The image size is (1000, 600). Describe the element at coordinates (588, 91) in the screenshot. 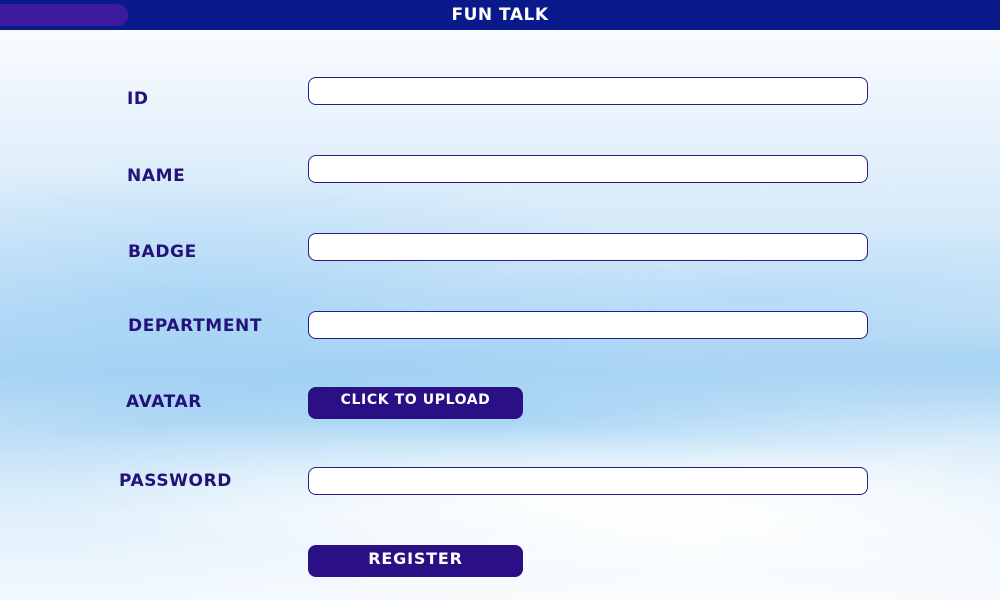

I see `id-input` at that location.